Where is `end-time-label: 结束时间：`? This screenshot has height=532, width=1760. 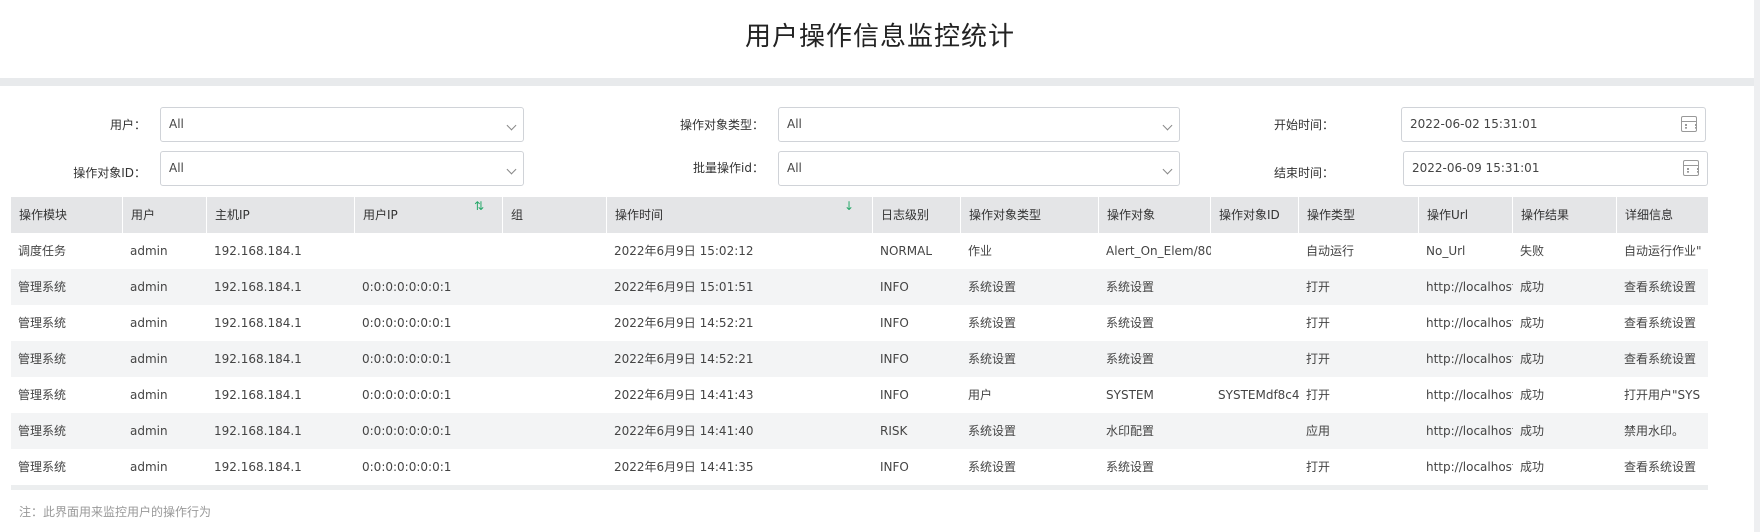 end-time-label: 结束时间： is located at coordinates (1303, 173).